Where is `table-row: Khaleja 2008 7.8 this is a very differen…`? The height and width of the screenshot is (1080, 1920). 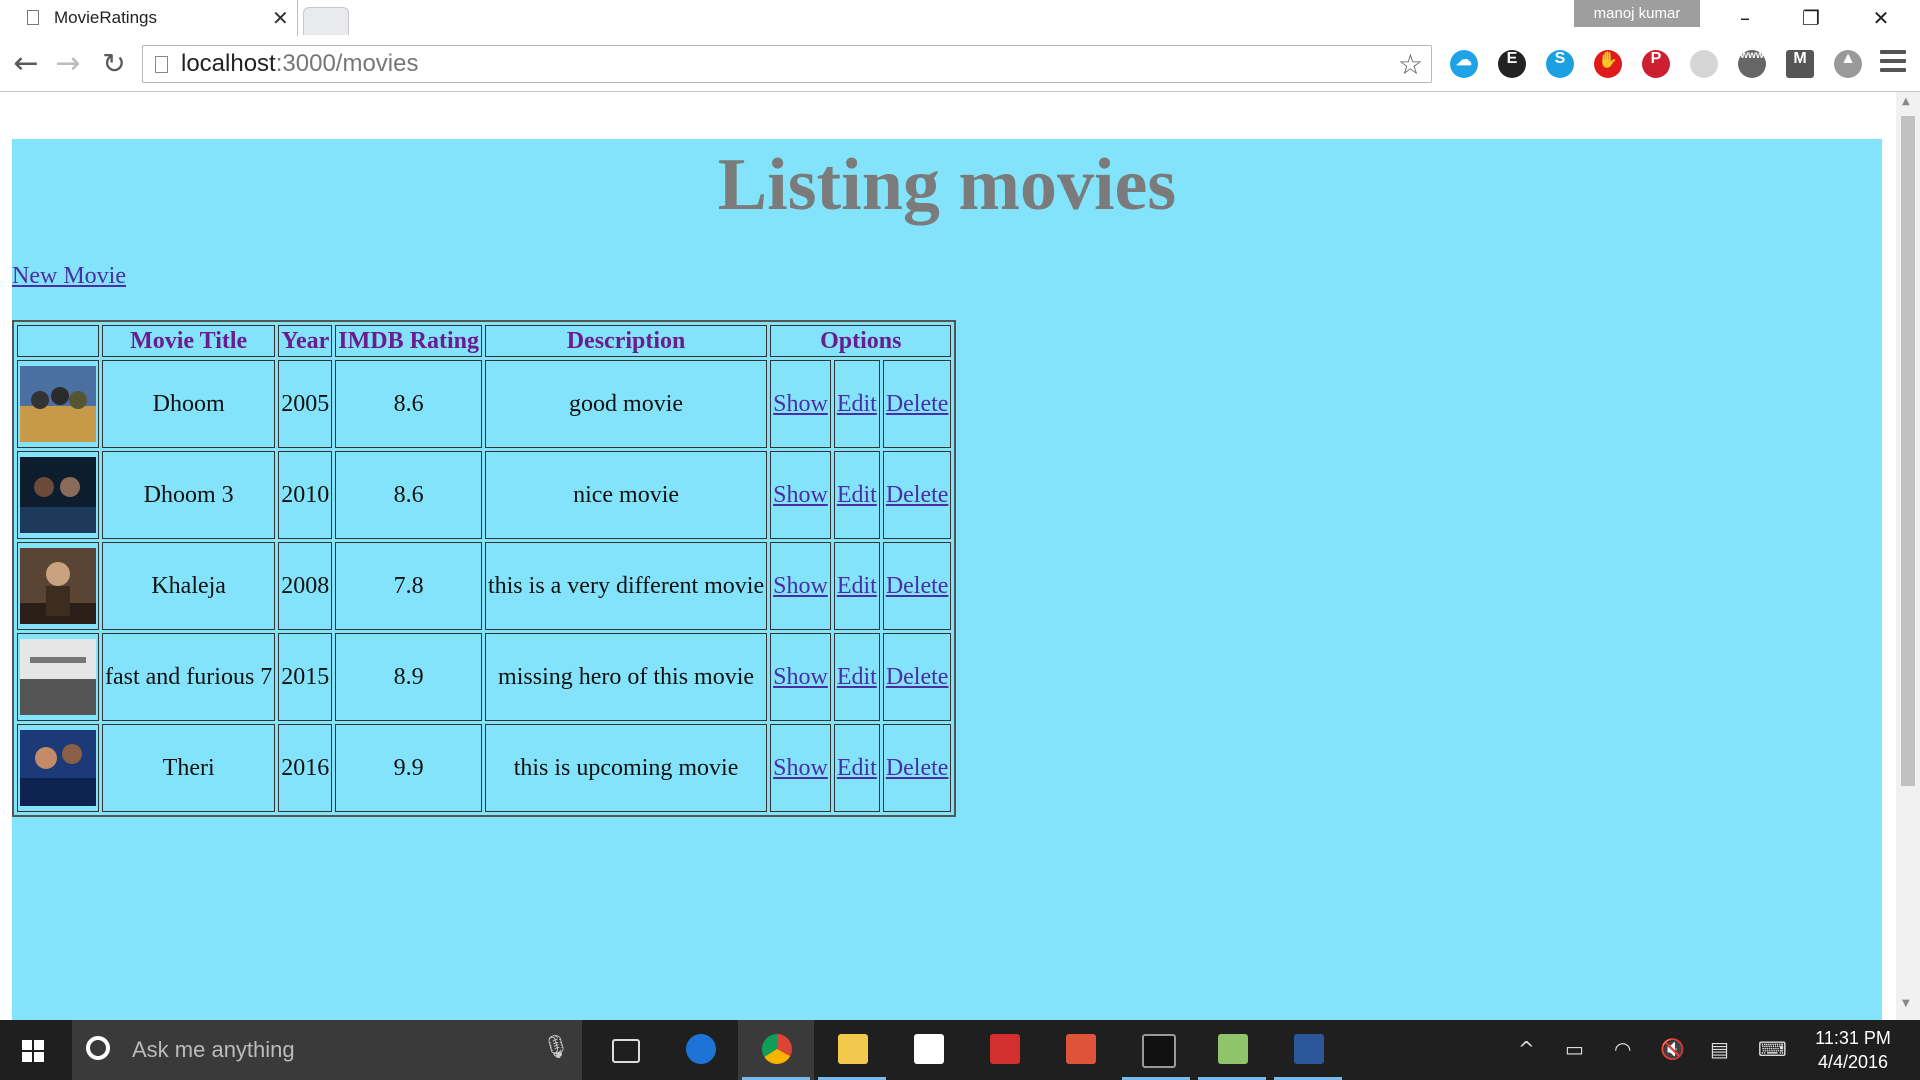
table-row: Khaleja 2008 7.8 this is a very differen… is located at coordinates (484, 586).